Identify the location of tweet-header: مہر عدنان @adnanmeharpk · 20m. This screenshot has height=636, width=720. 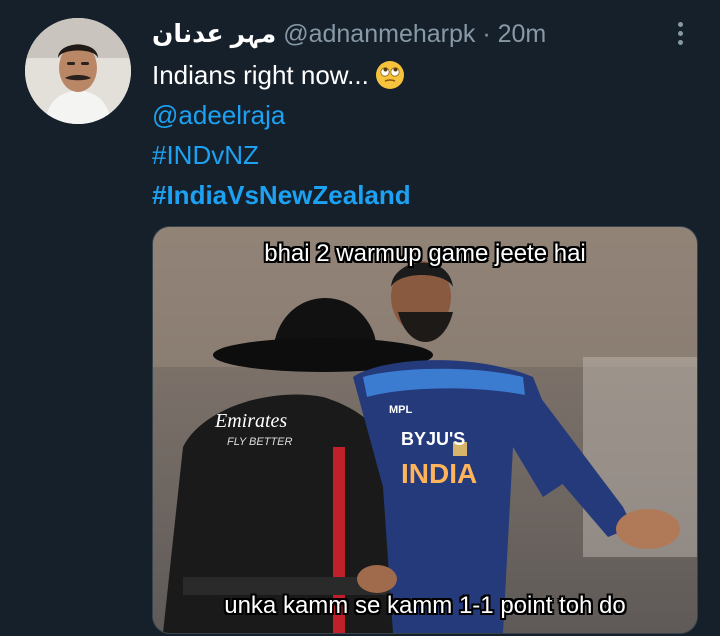
(349, 34).